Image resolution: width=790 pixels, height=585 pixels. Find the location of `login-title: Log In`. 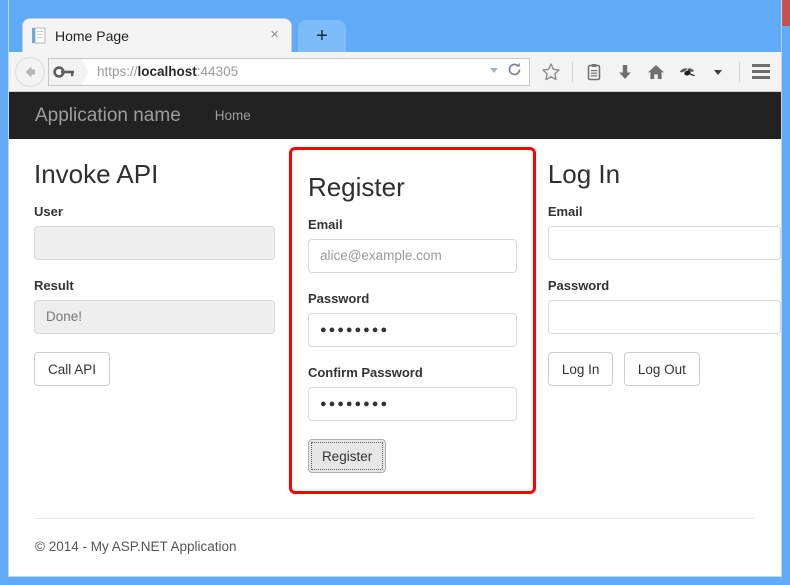

login-title: Log In is located at coordinates (584, 174).